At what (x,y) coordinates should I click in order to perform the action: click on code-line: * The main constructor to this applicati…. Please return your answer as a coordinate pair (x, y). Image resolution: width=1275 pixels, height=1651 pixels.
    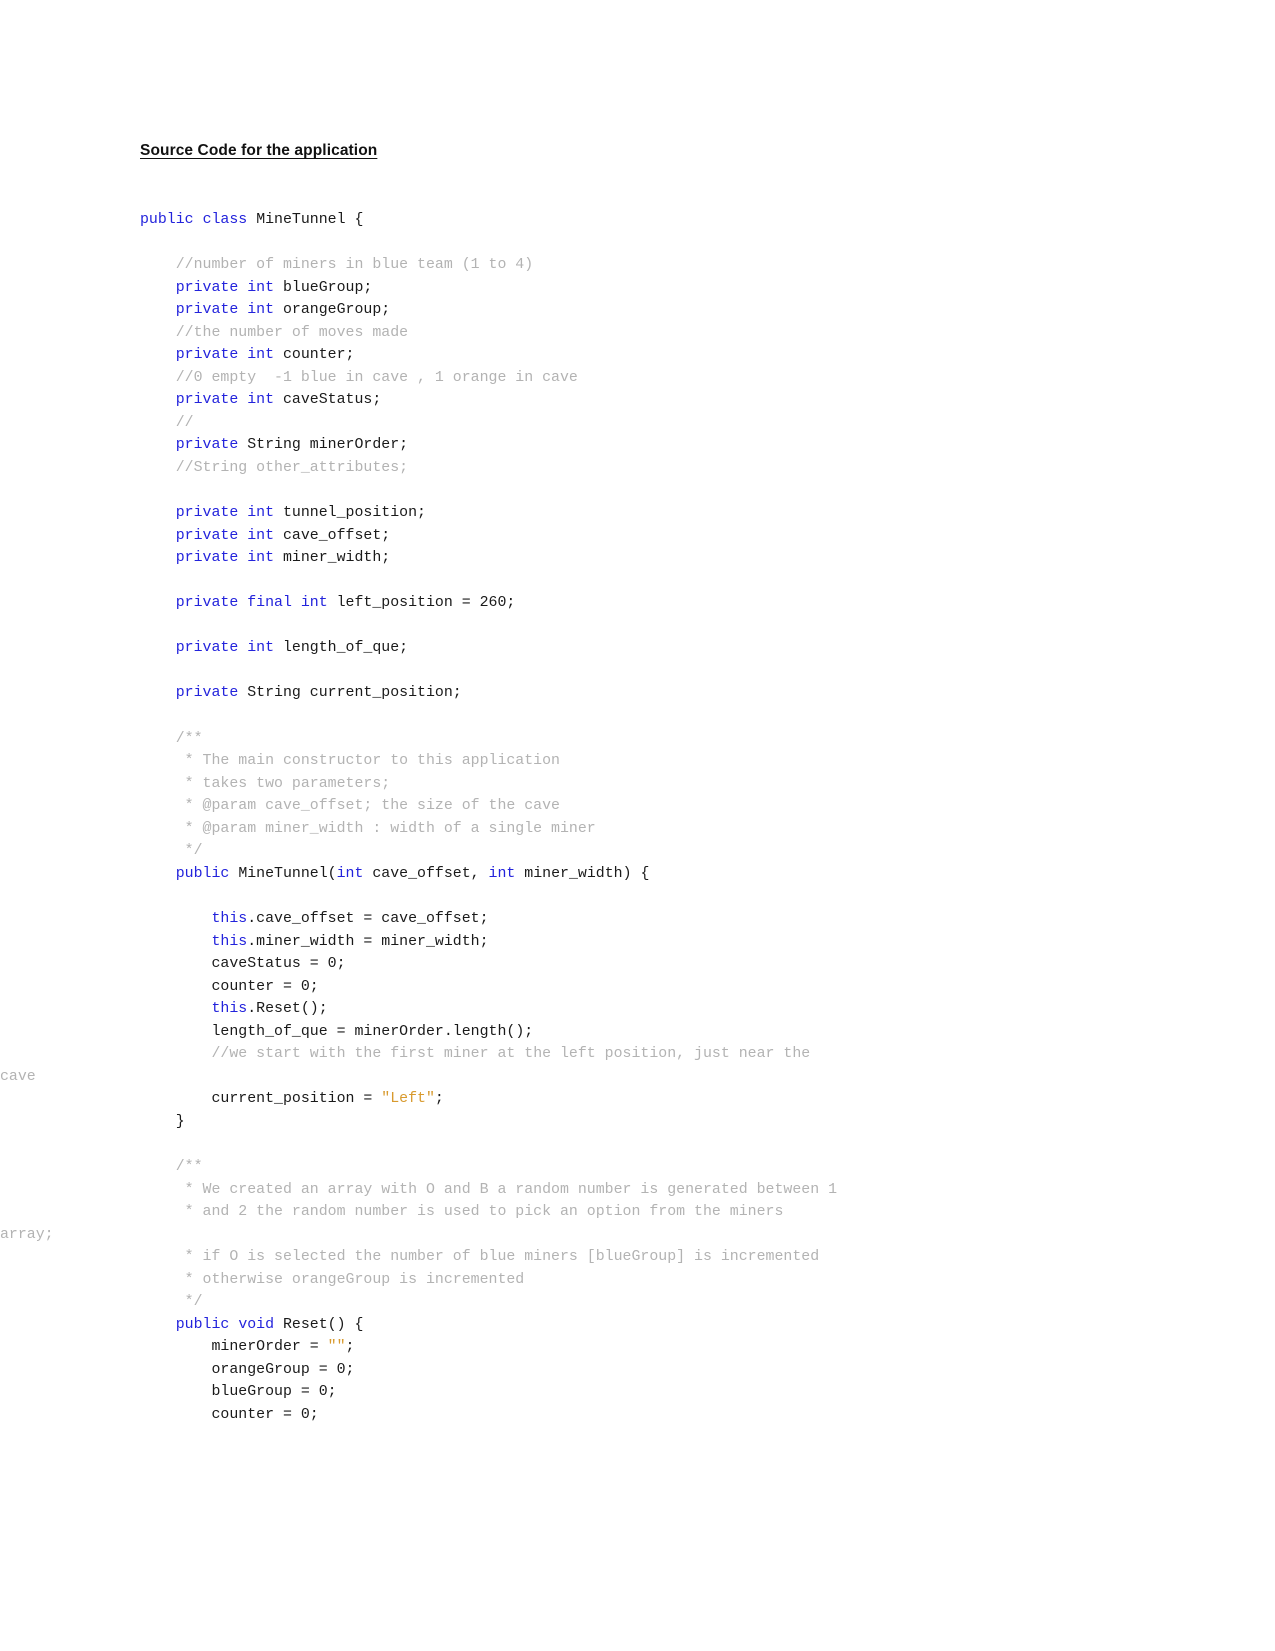
    Looking at the image, I should click on (640, 761).